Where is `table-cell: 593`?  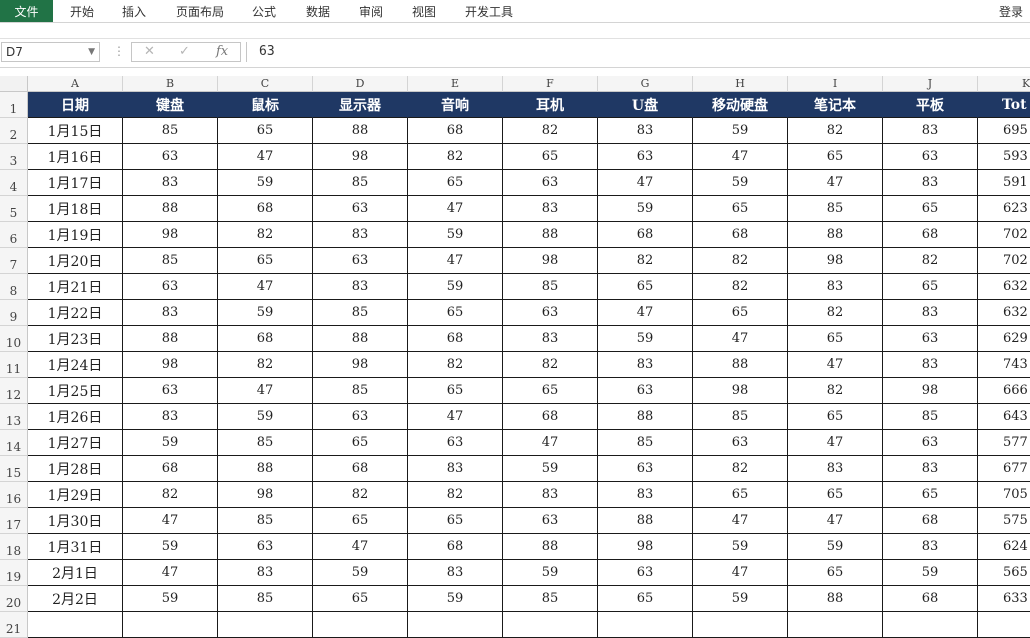
table-cell: 593 is located at coordinates (1004, 157).